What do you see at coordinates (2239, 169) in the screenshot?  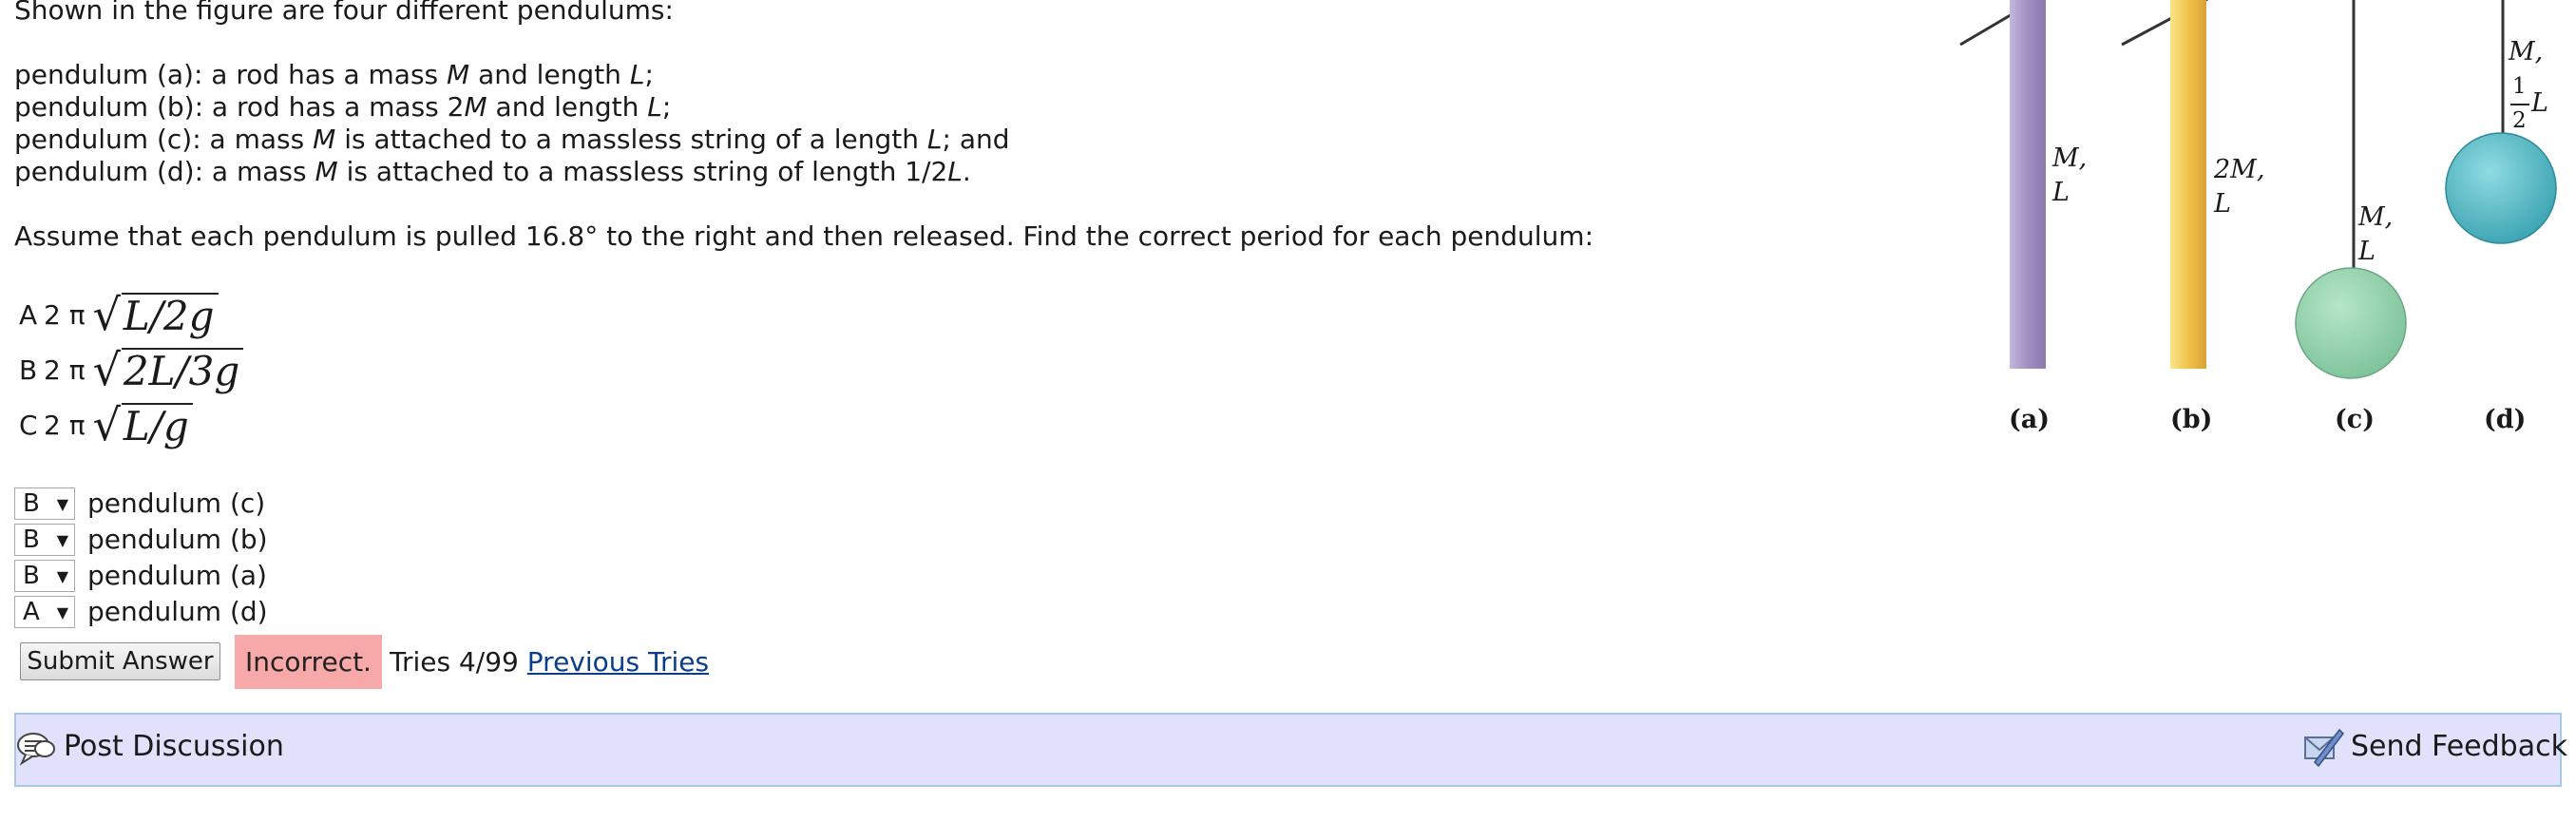 I see `label-b-mass: 2M,` at bounding box center [2239, 169].